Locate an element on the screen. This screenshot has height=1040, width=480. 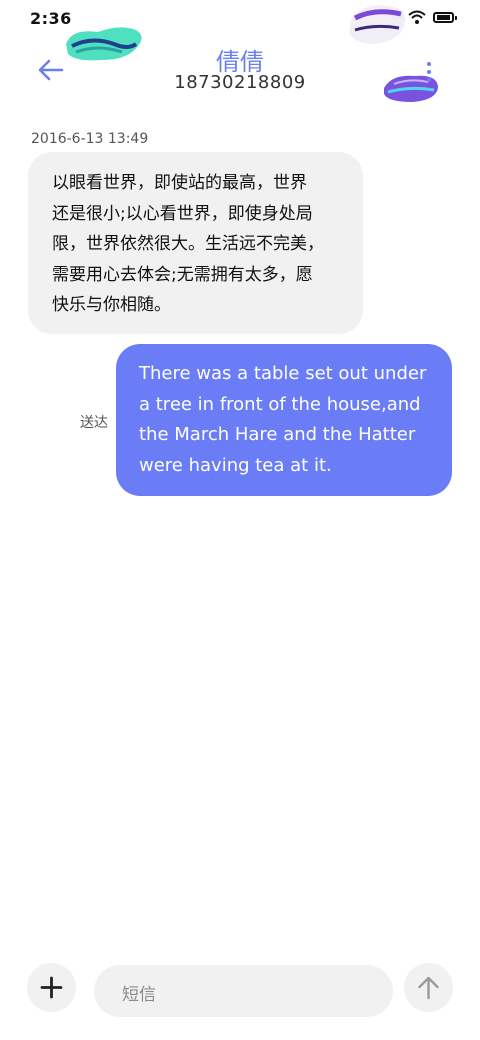
more-options-button is located at coordinates (429, 75).